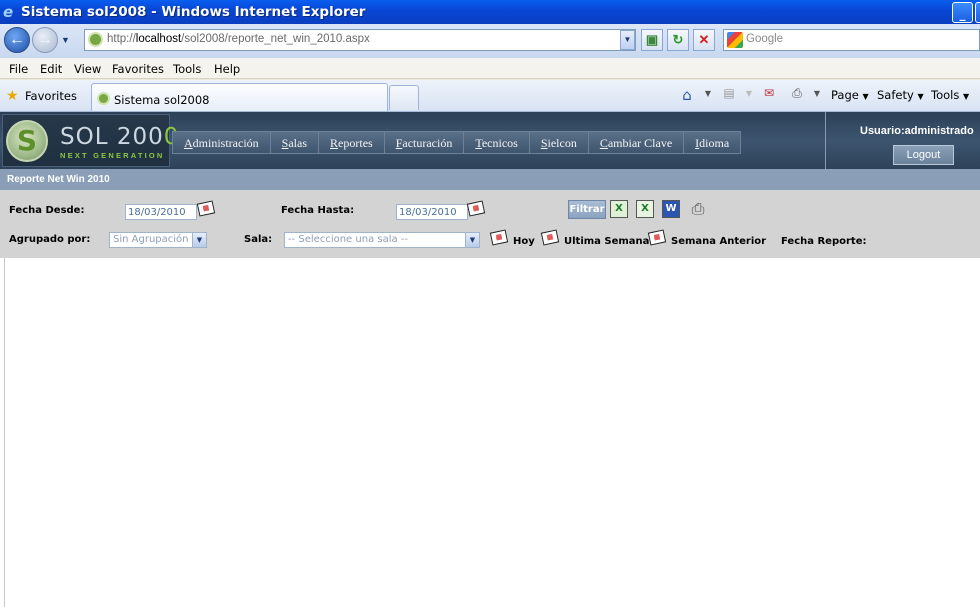 Image resolution: width=980 pixels, height=607 pixels. What do you see at coordinates (671, 209) in the screenshot?
I see `export-word-icon: W` at bounding box center [671, 209].